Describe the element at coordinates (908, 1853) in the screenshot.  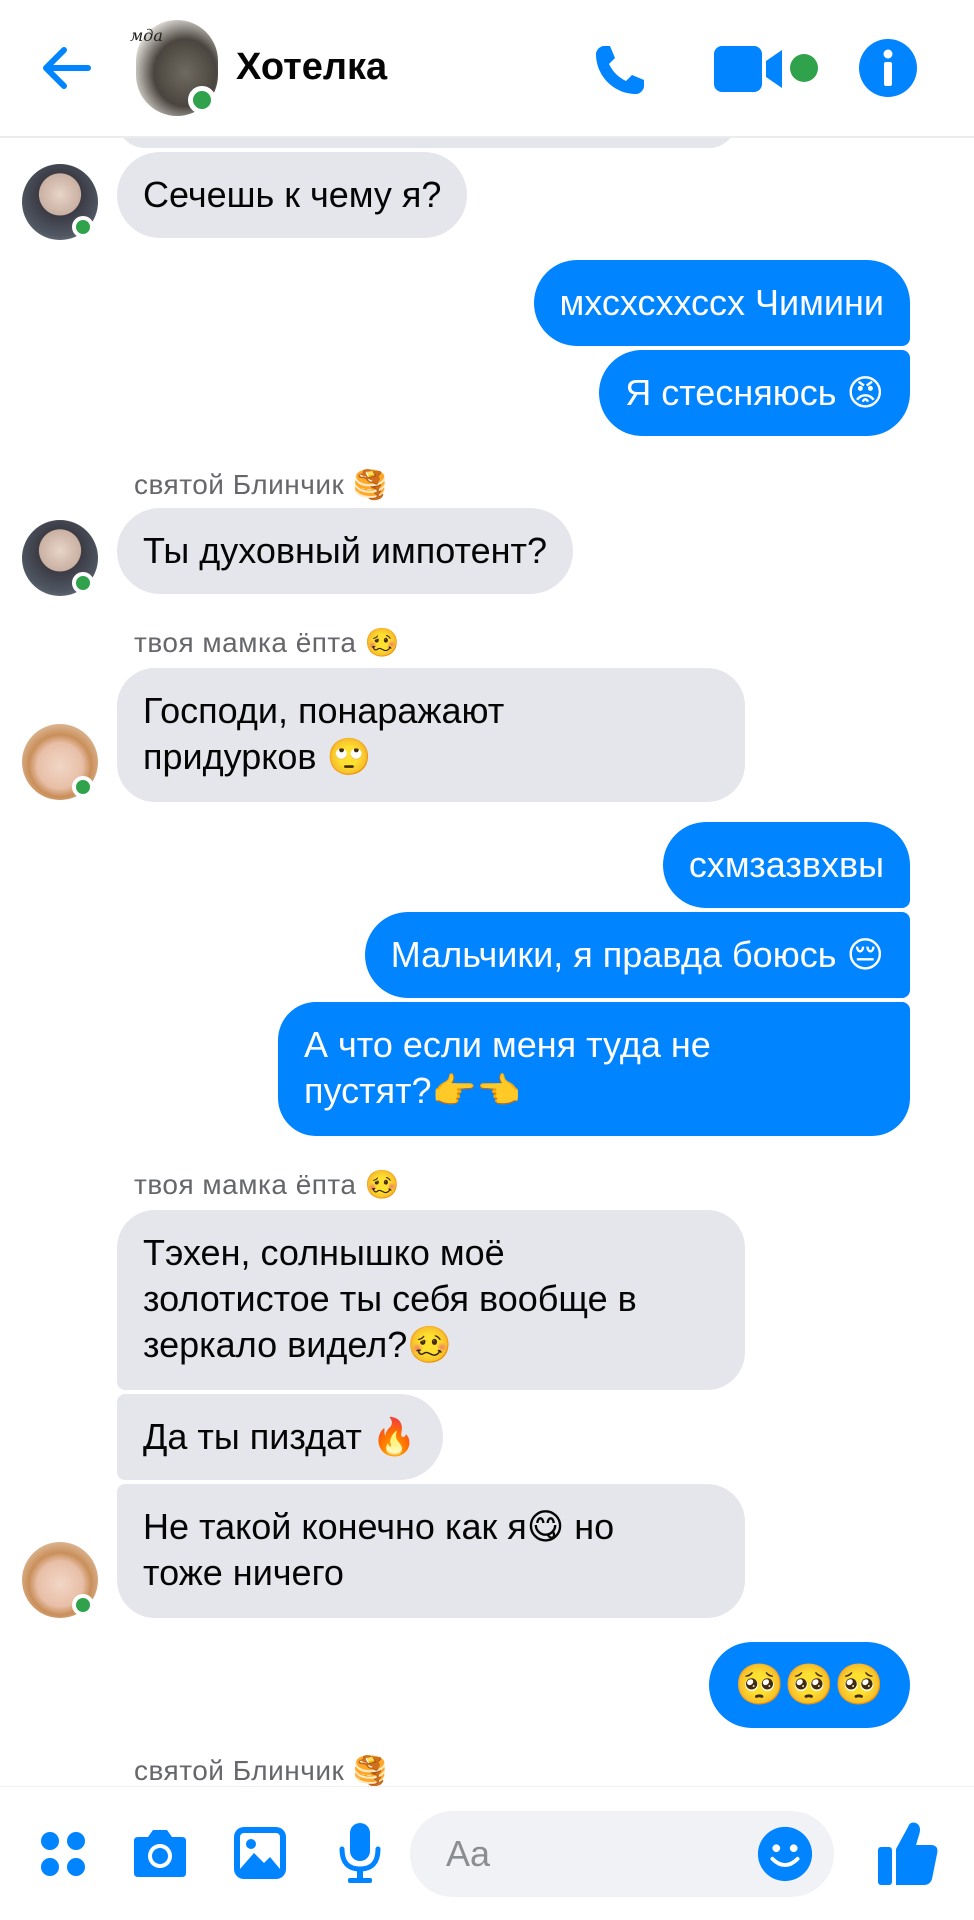
I see `thumbs-up-icon` at that location.